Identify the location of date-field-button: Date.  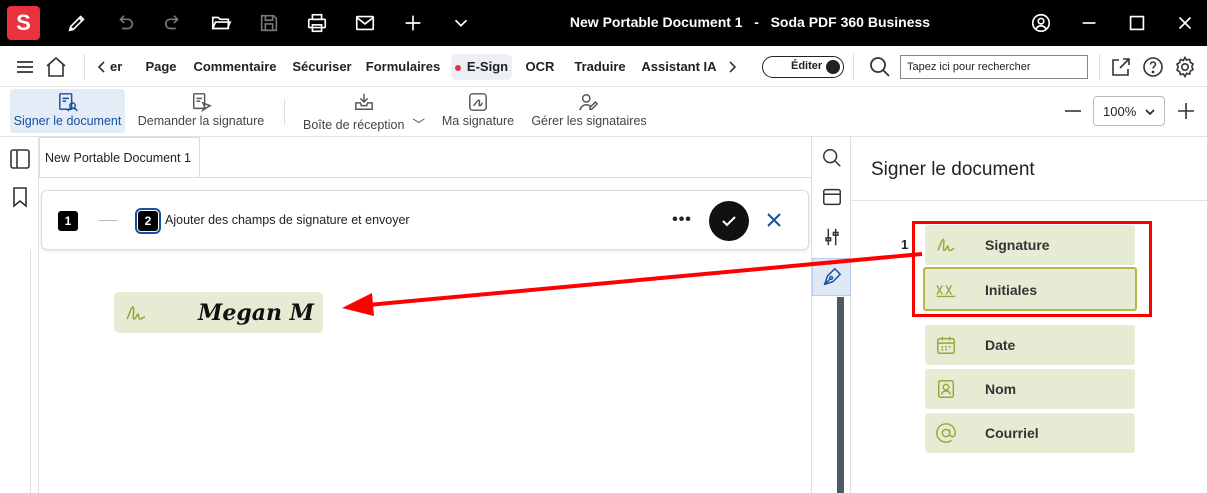
(1030, 345).